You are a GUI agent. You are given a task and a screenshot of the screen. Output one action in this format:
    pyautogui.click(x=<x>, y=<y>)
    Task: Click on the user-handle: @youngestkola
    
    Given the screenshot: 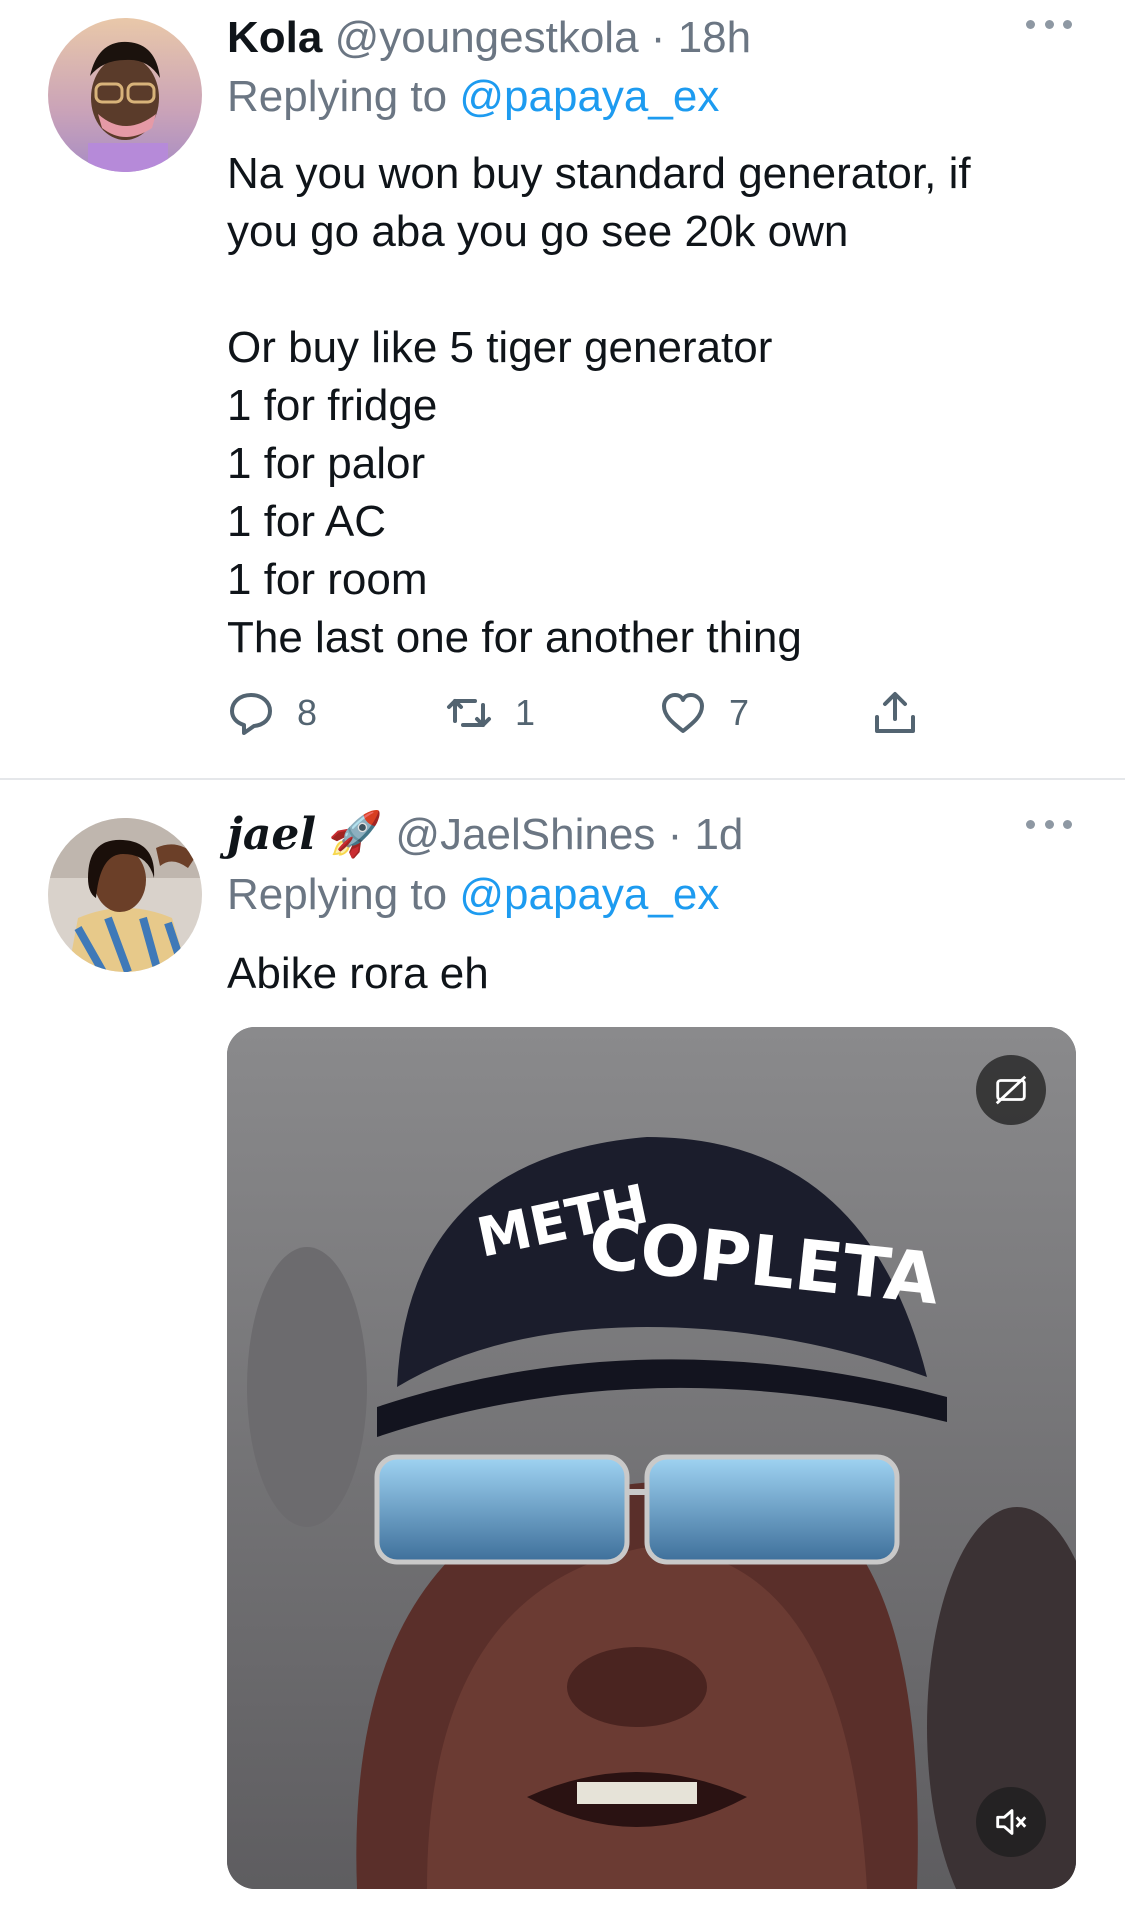 What is the action you would take?
    pyautogui.click(x=487, y=37)
    